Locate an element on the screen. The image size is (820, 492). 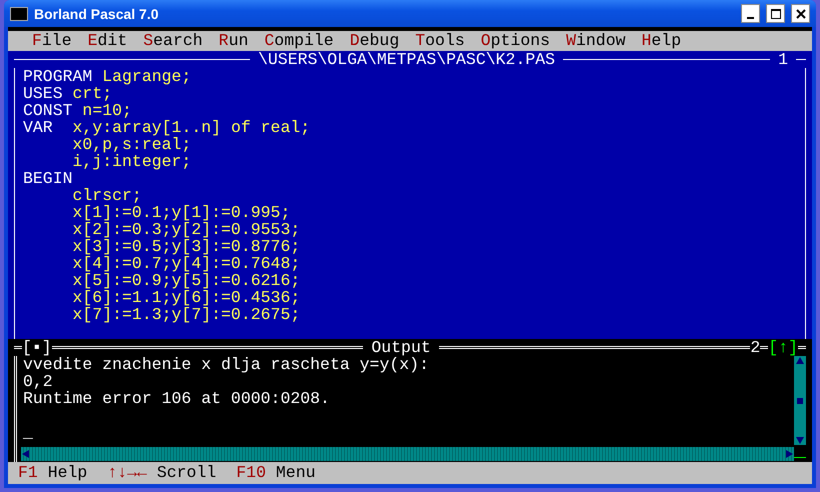
menu-item: Run is located at coordinates (233, 41).